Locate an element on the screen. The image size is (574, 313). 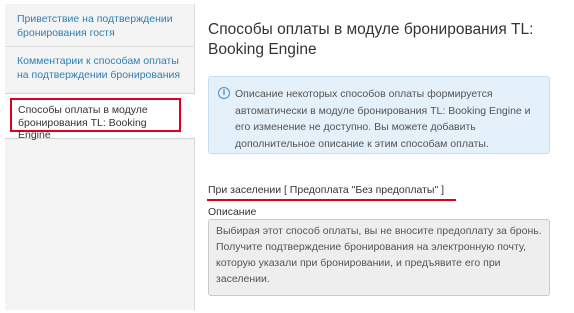
sidebar-divider is located at coordinates (99, 46).